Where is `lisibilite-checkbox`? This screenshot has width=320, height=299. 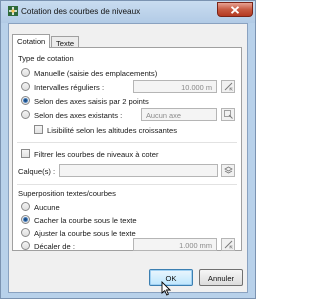
lisibilite-checkbox is located at coordinates (38, 129).